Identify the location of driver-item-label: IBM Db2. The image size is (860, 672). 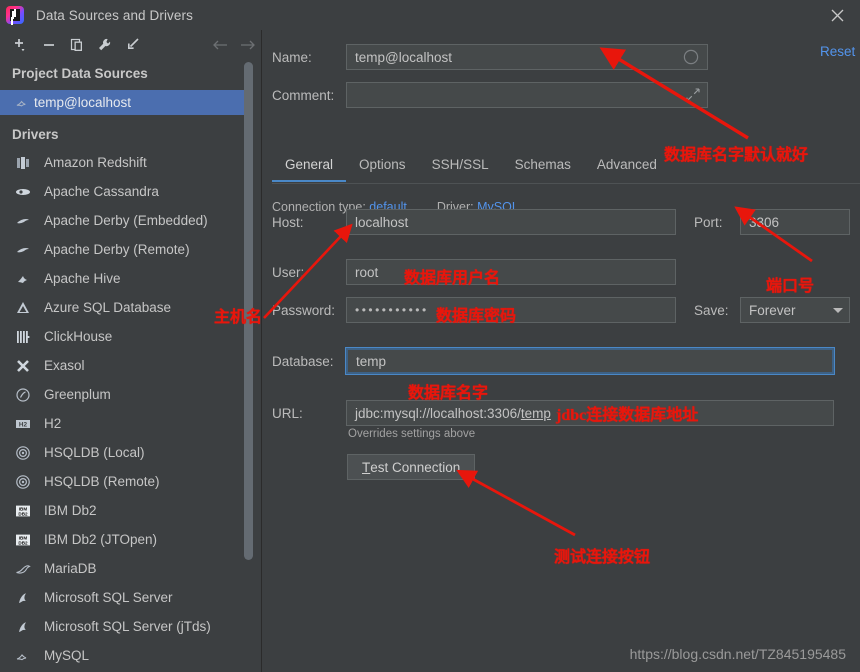
(70, 510).